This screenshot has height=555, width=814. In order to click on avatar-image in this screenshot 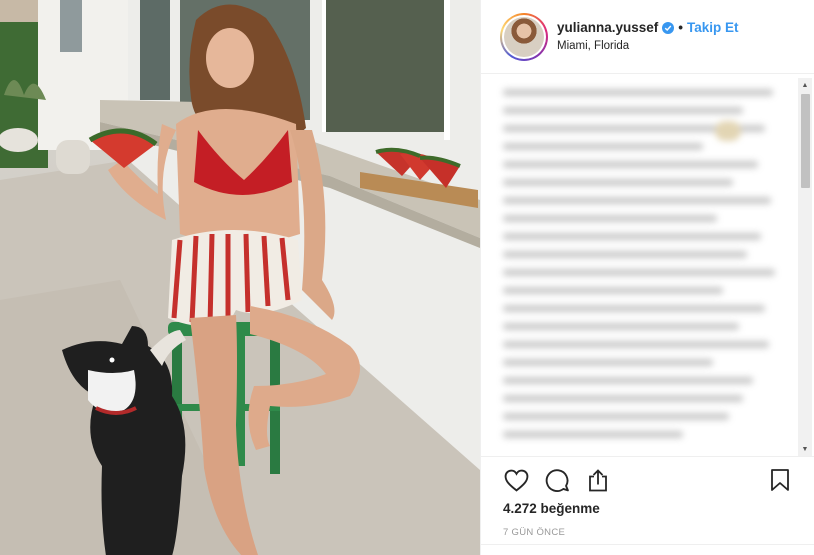, I will do `click(524, 36)`.